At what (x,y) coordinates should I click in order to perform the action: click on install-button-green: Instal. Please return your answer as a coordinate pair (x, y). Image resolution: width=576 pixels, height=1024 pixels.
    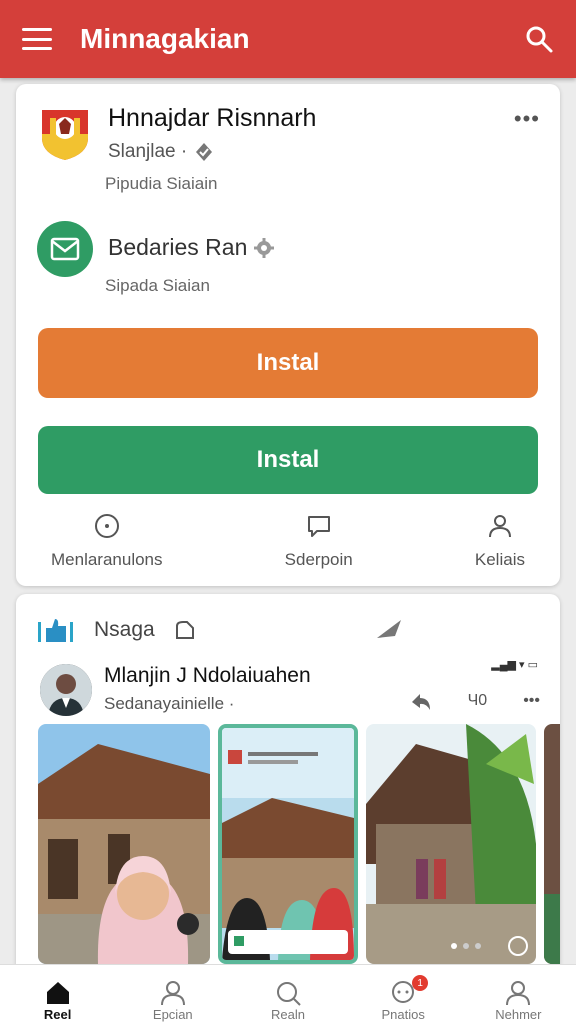
    Looking at the image, I should click on (288, 460).